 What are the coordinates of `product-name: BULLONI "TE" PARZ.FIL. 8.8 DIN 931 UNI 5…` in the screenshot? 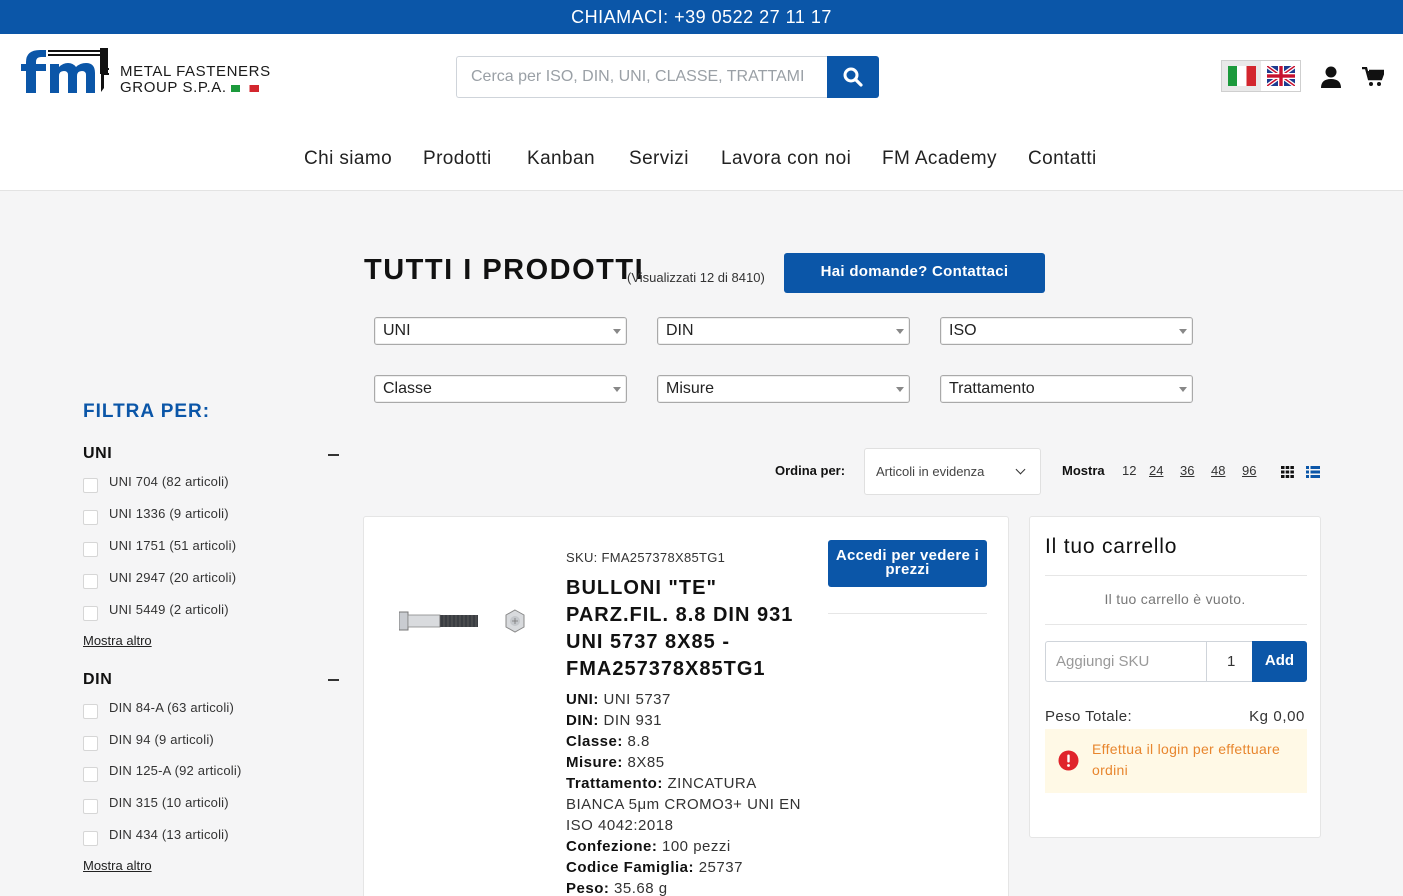 It's located at (686, 629).